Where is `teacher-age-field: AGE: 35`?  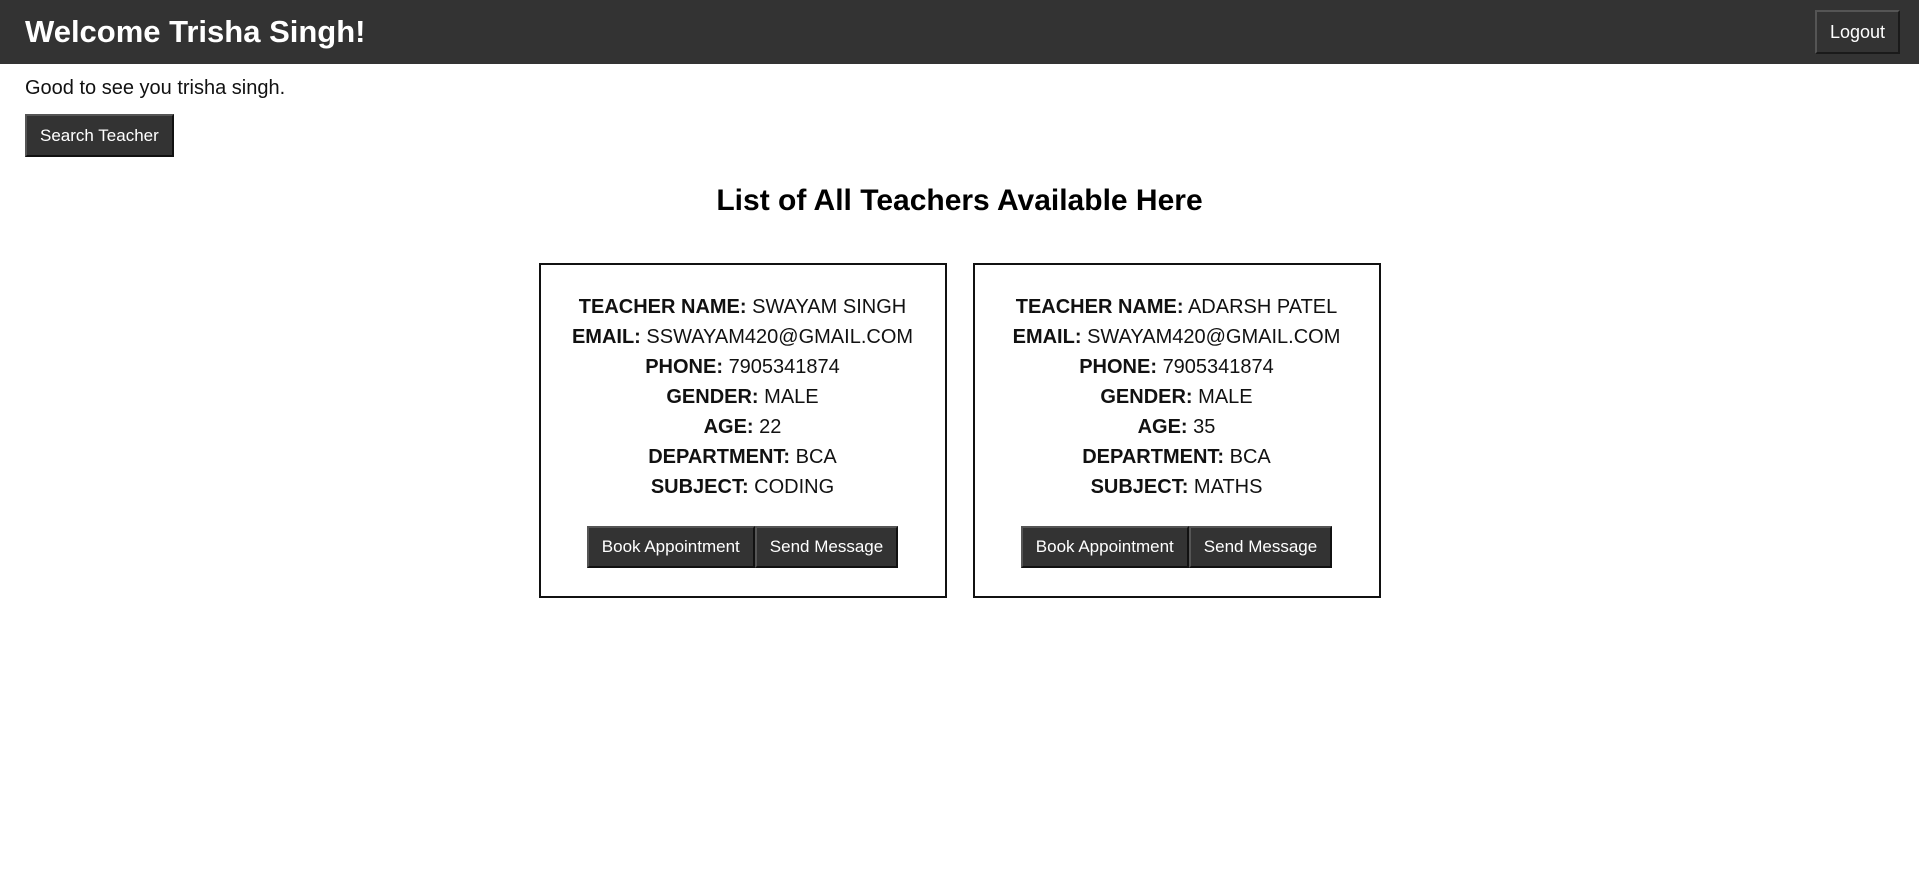 teacher-age-field: AGE: 35 is located at coordinates (1177, 427).